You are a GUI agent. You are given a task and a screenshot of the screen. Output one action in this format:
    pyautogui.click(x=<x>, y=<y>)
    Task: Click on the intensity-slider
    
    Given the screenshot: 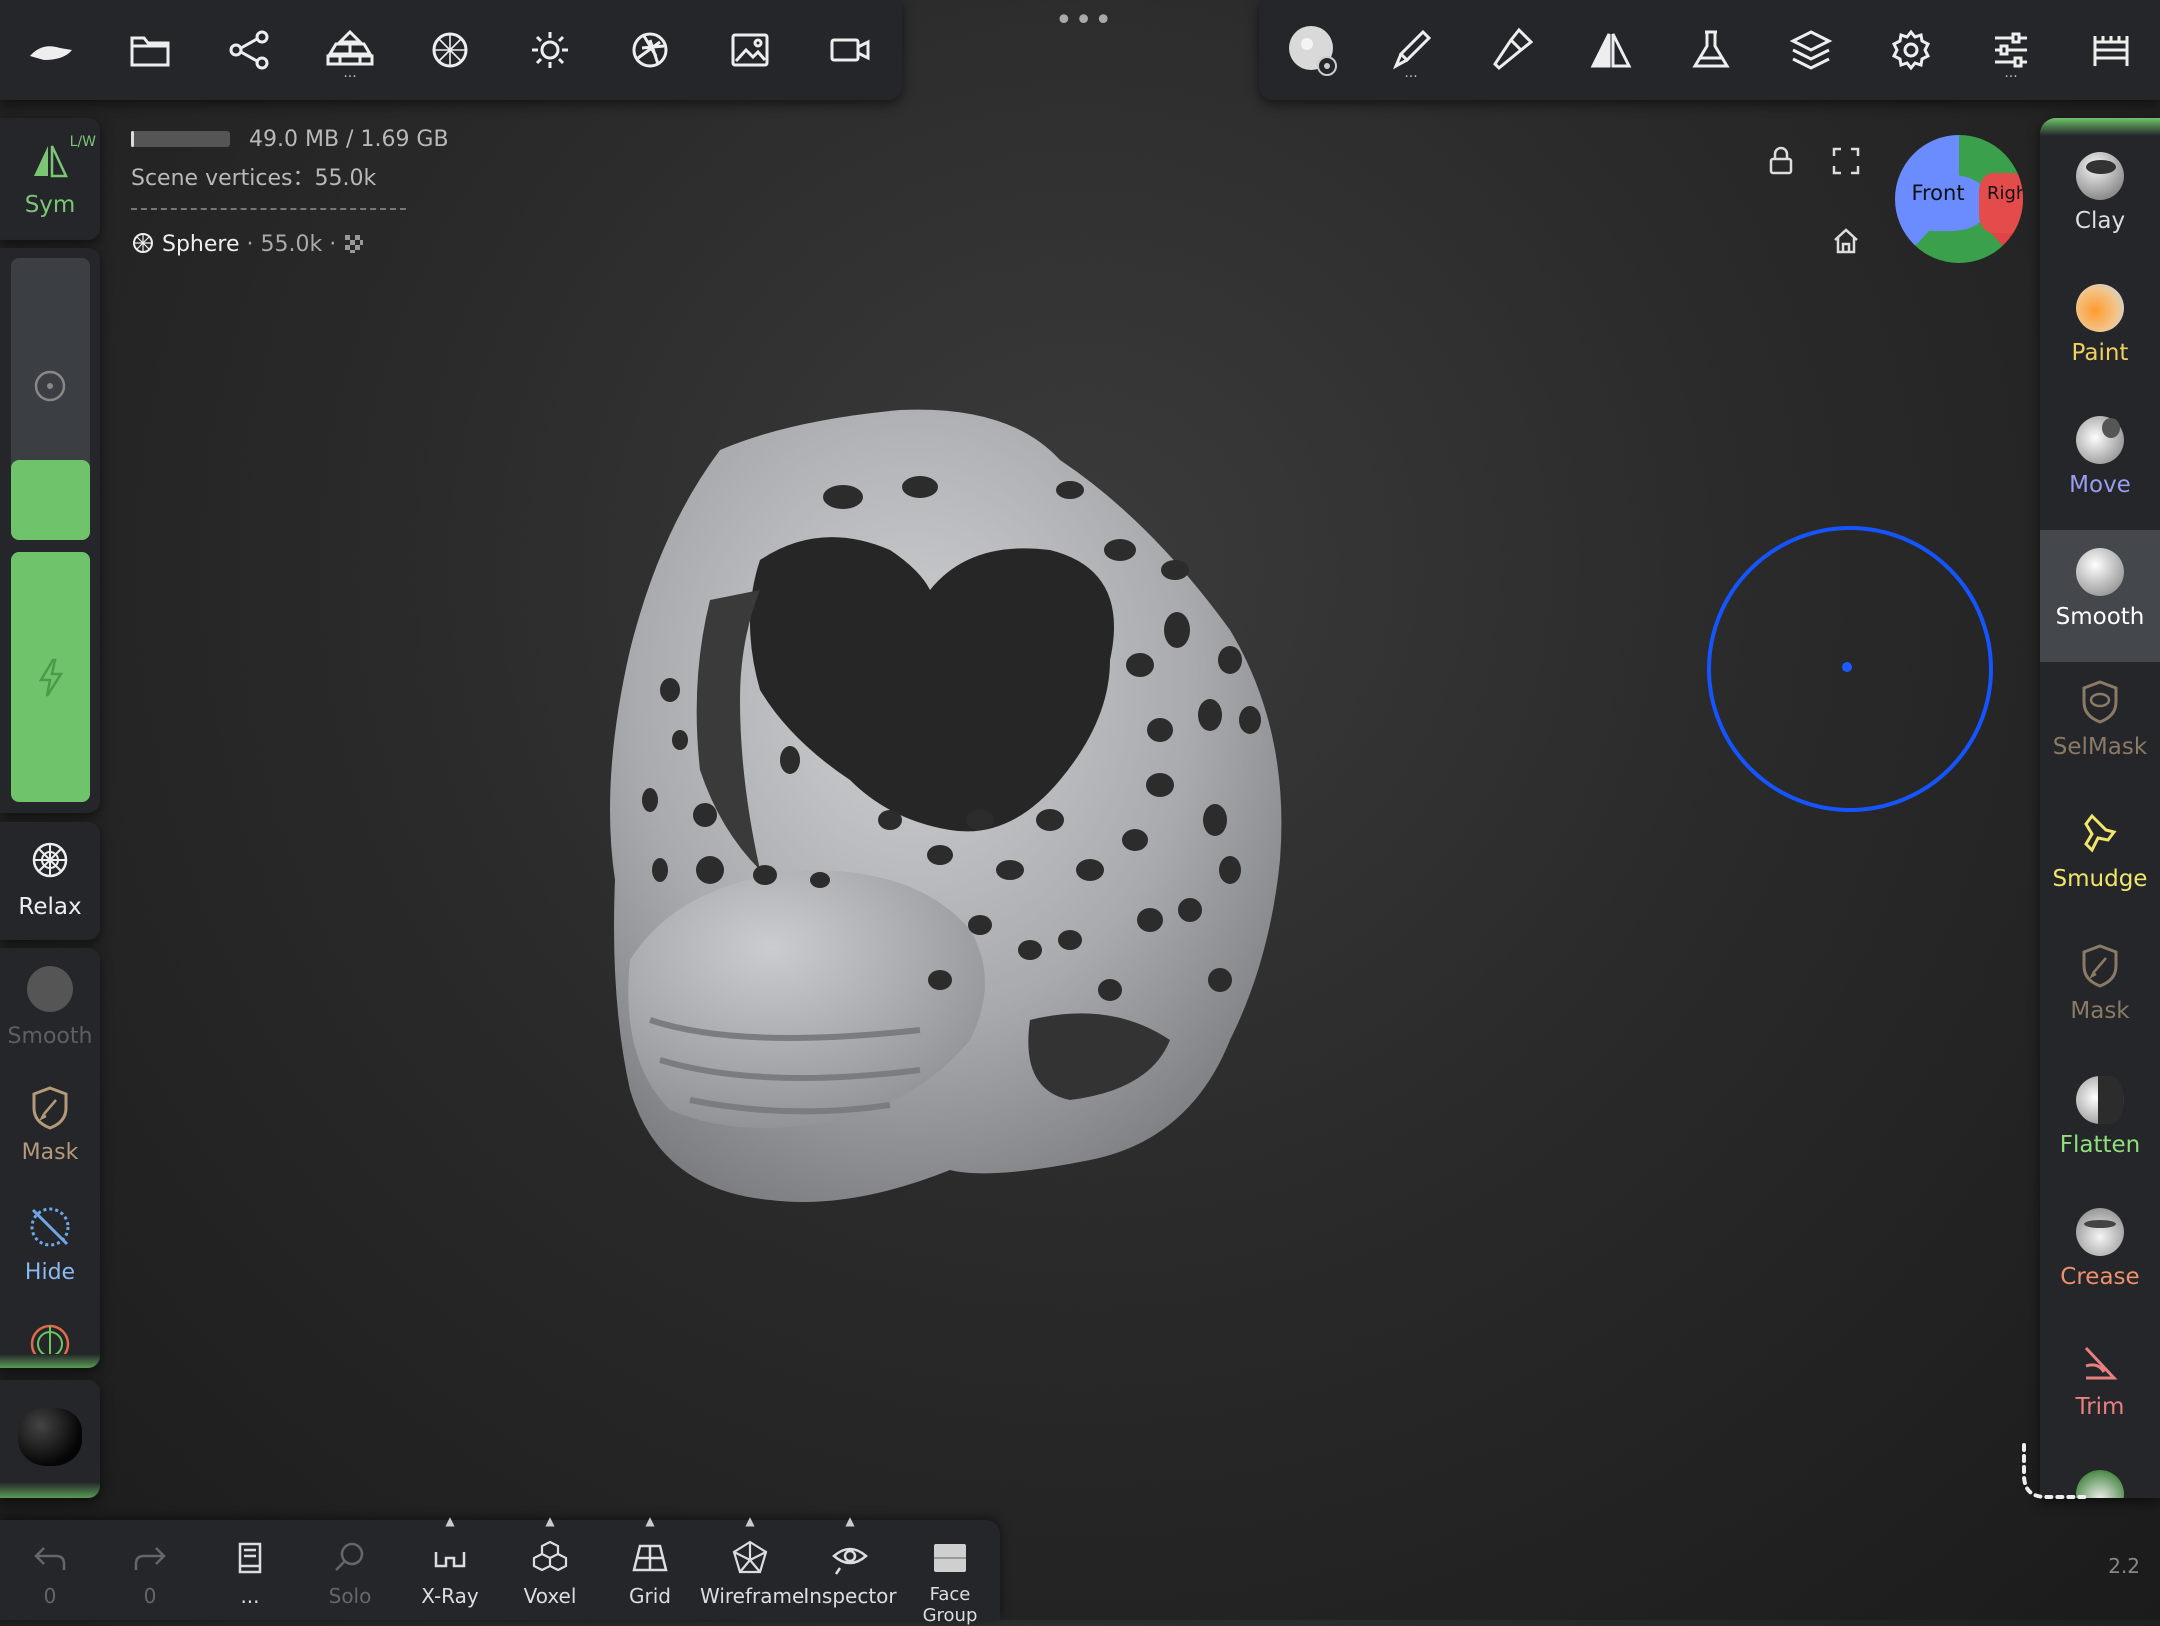 What is the action you would take?
    pyautogui.click(x=50, y=677)
    